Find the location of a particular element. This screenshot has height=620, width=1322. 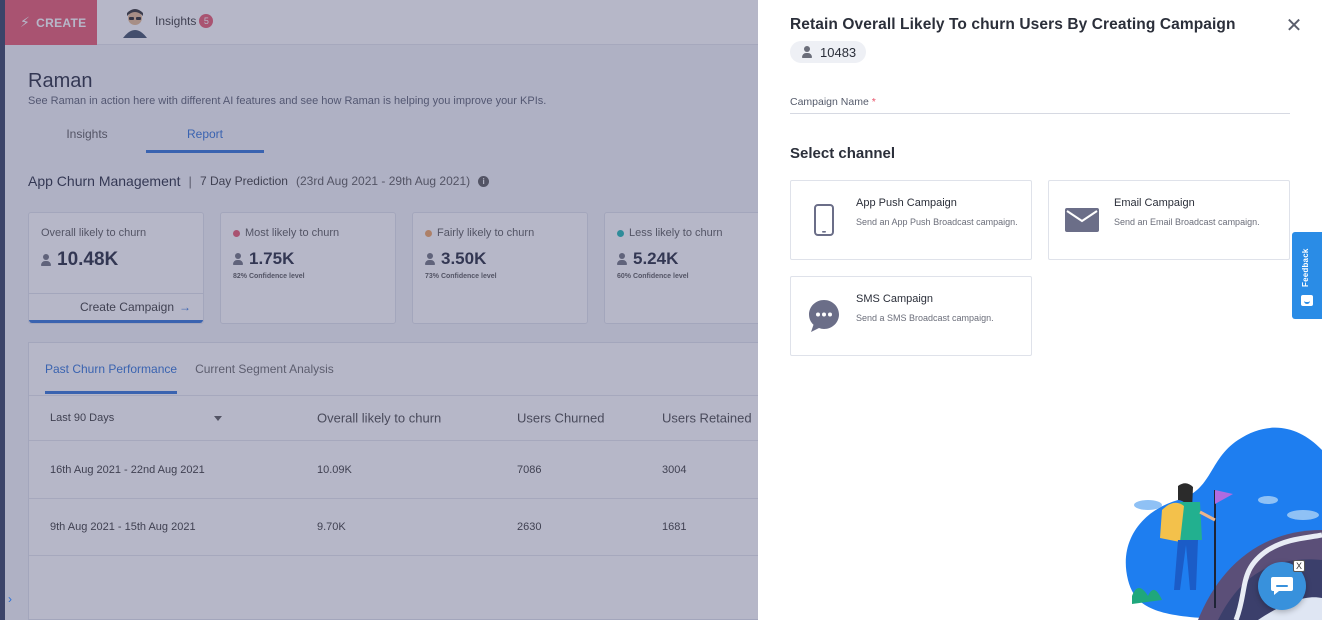

channel-name: App Push Campaign is located at coordinates (906, 203).